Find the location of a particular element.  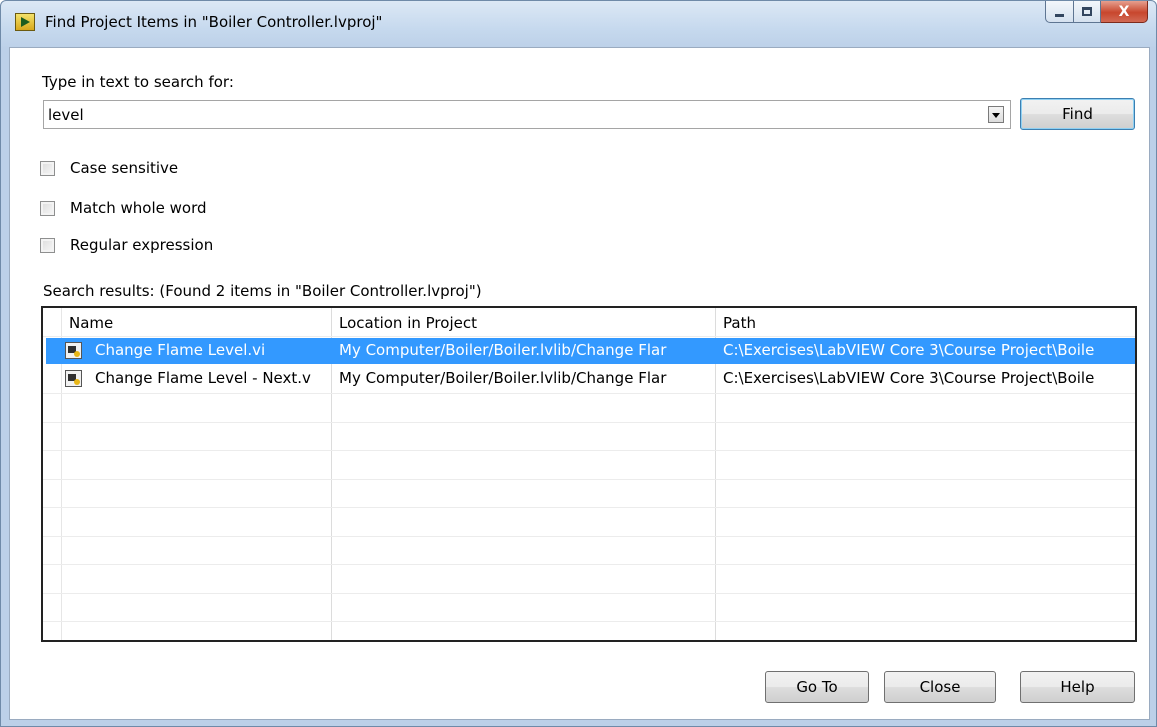

close-button: Close is located at coordinates (940, 687).